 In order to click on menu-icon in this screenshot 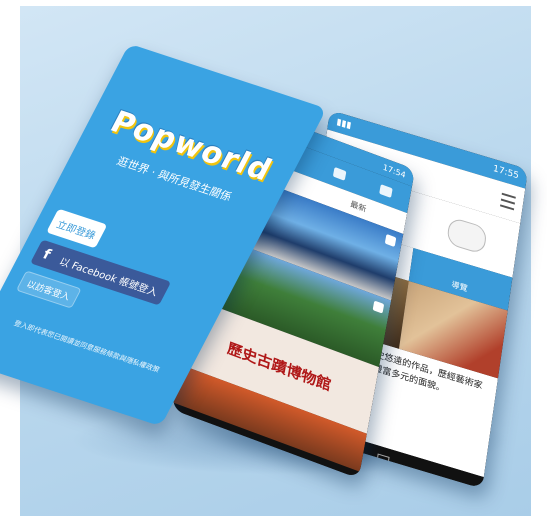, I will do `click(508, 201)`.